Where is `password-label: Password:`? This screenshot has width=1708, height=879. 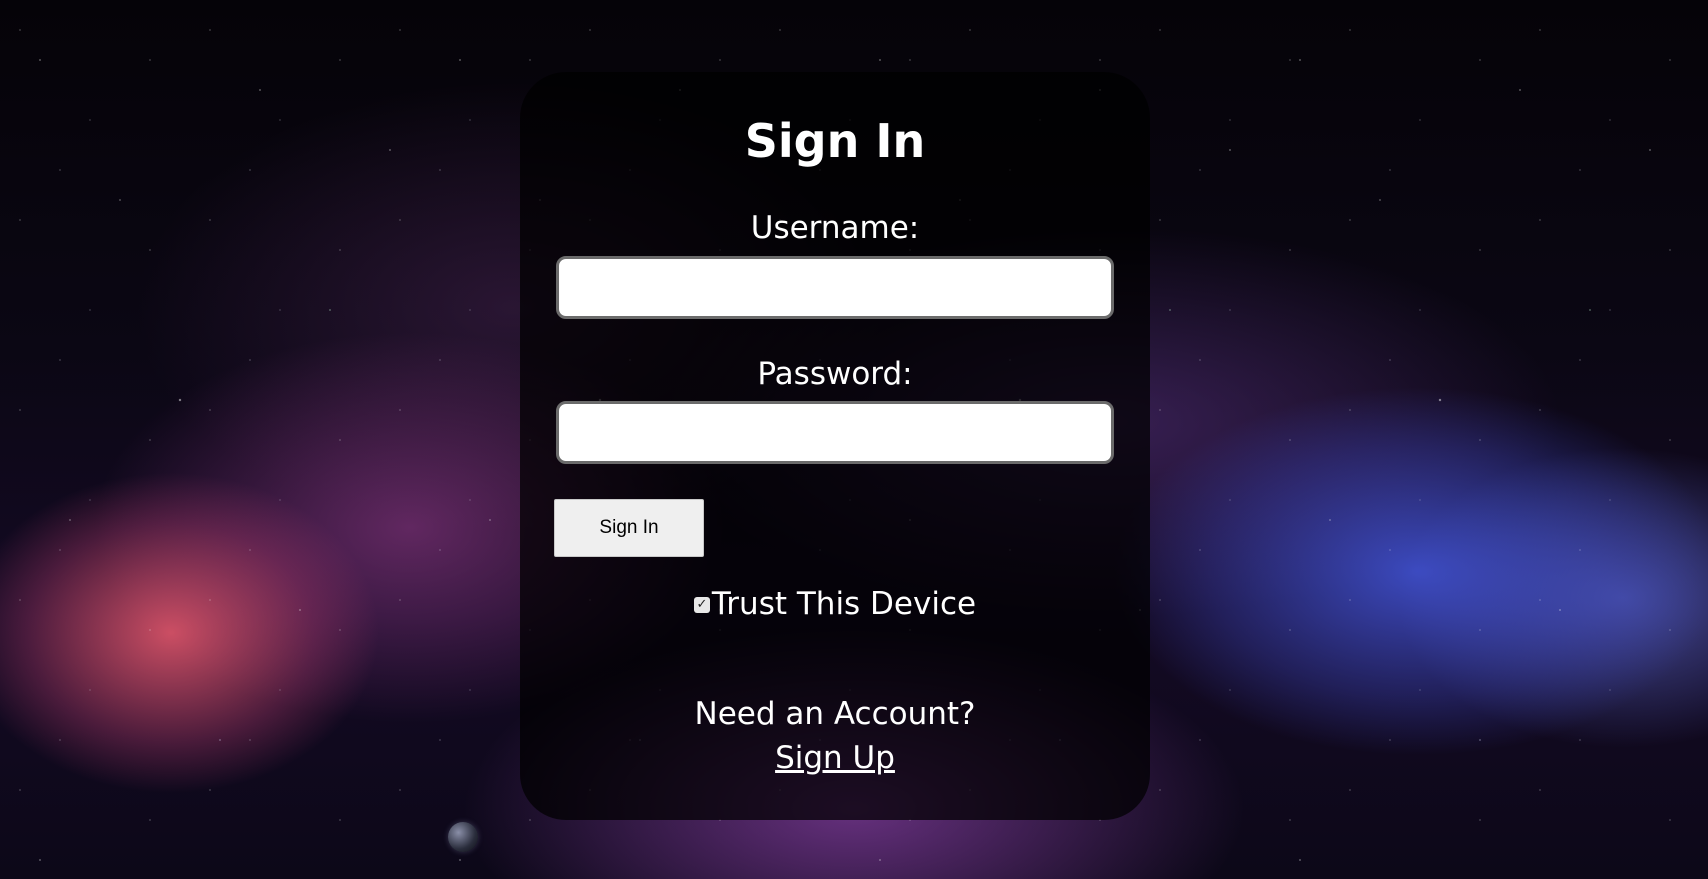
password-label: Password: is located at coordinates (835, 374).